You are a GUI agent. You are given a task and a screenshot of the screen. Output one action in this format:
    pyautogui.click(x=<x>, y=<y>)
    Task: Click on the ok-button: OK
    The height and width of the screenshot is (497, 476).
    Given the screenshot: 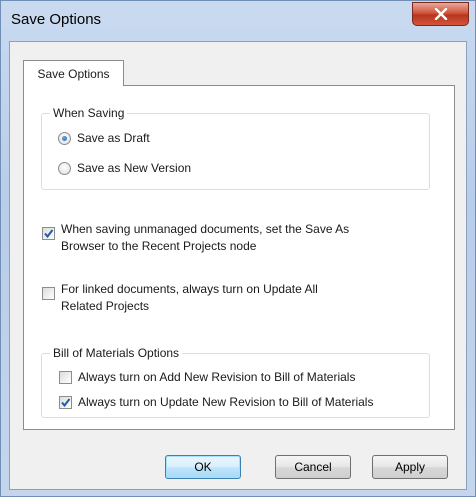 What is the action you would take?
    pyautogui.click(x=203, y=467)
    